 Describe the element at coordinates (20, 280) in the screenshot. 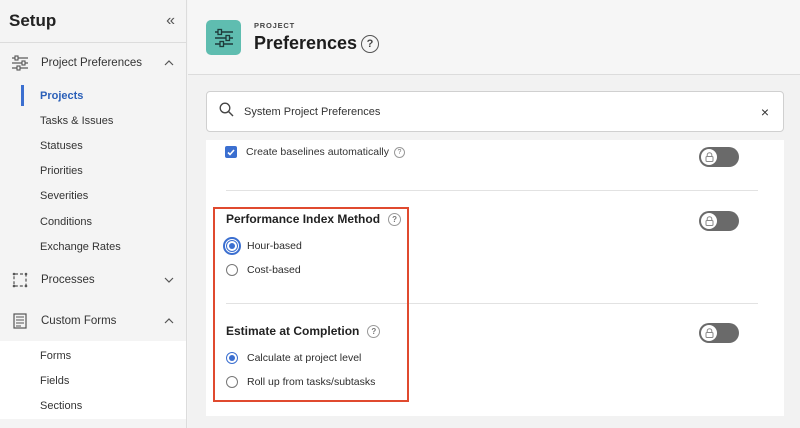

I see `process-icon` at that location.